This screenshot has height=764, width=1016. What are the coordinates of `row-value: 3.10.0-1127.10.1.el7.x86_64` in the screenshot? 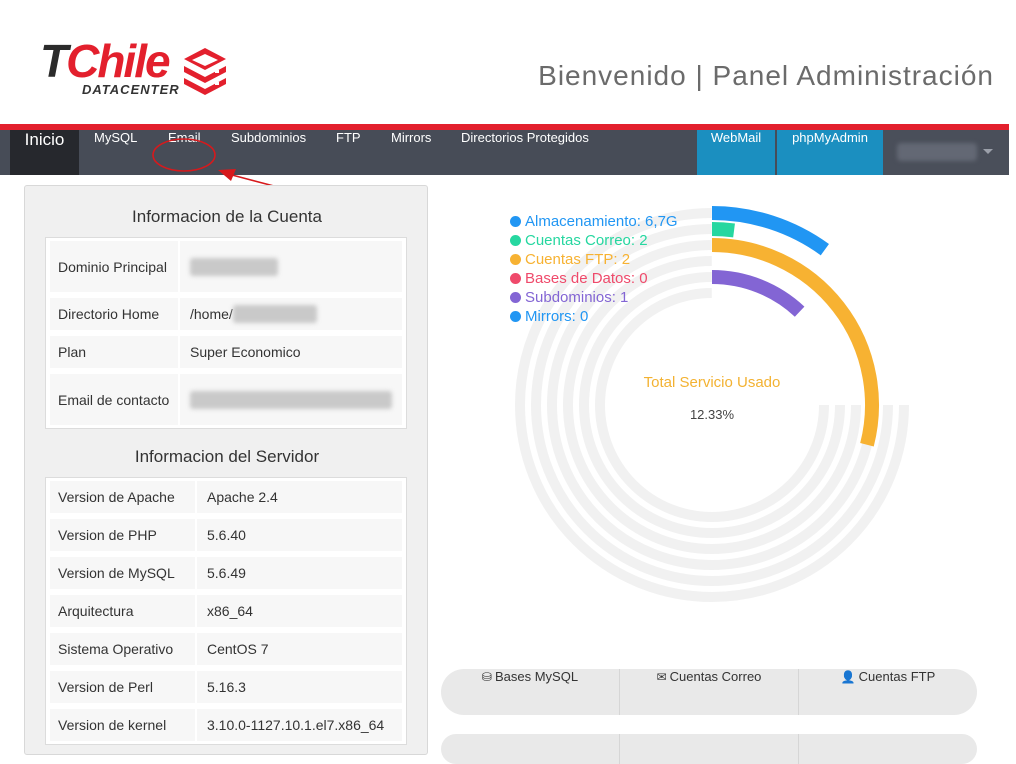 It's located at (299, 725).